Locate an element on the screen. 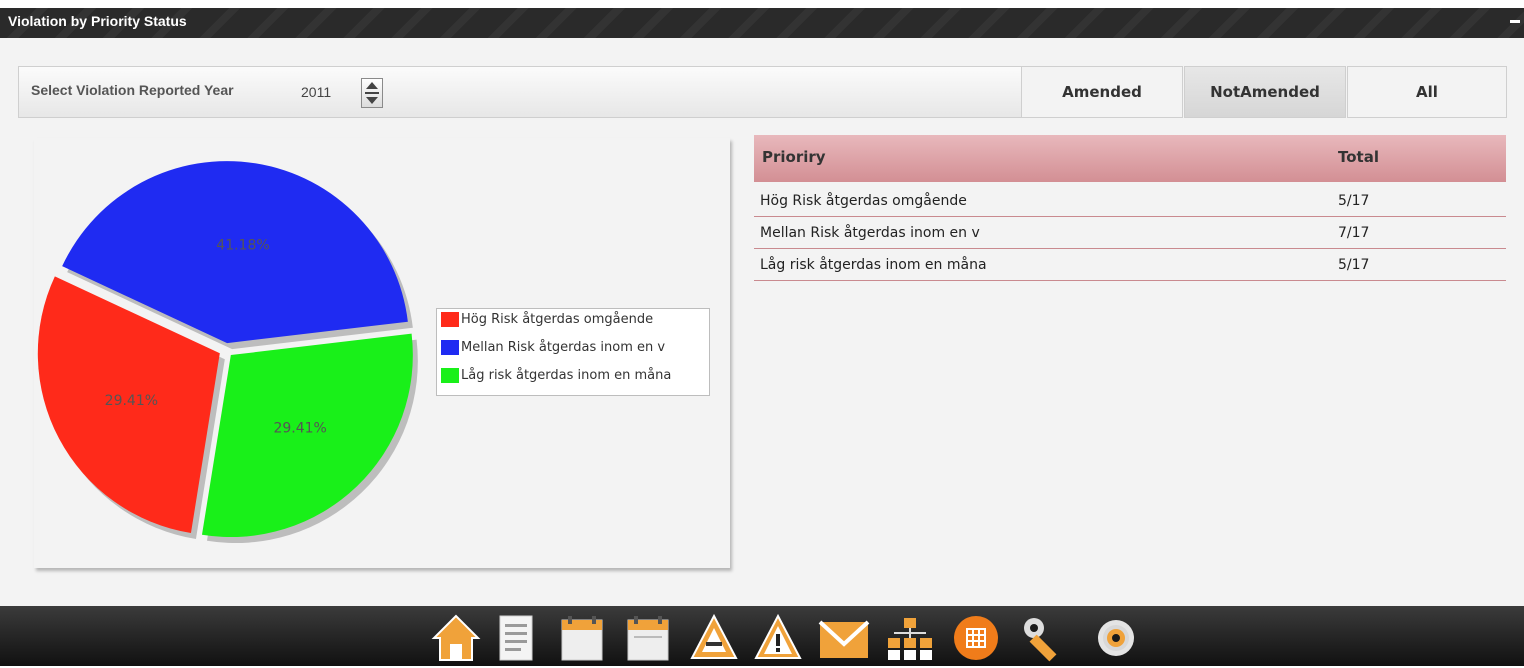  cell-priority: Låg risk åtgerdas inom en måna is located at coordinates (873, 265).